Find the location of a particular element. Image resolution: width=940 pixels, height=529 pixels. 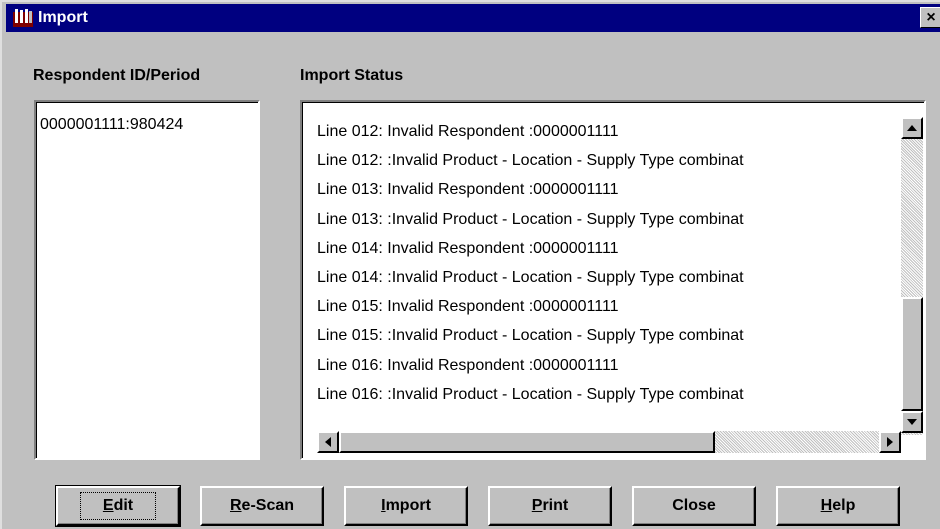

print-button: Print is located at coordinates (550, 506).